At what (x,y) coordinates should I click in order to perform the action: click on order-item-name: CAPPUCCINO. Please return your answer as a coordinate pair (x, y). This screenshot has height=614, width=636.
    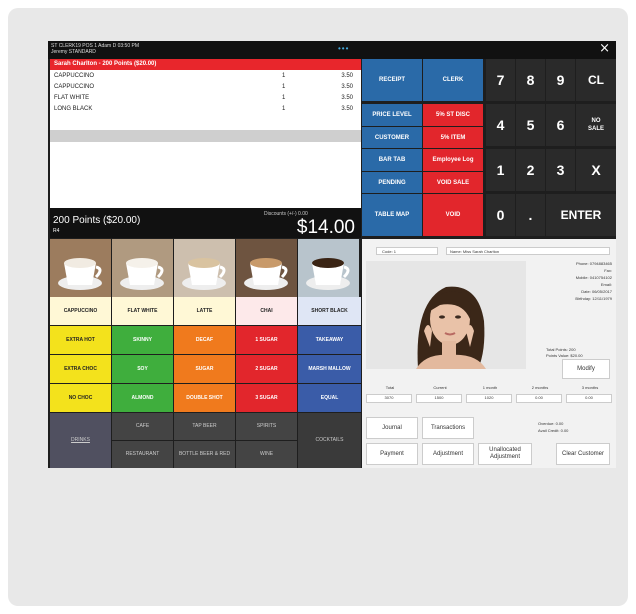
    Looking at the image, I should click on (74, 87).